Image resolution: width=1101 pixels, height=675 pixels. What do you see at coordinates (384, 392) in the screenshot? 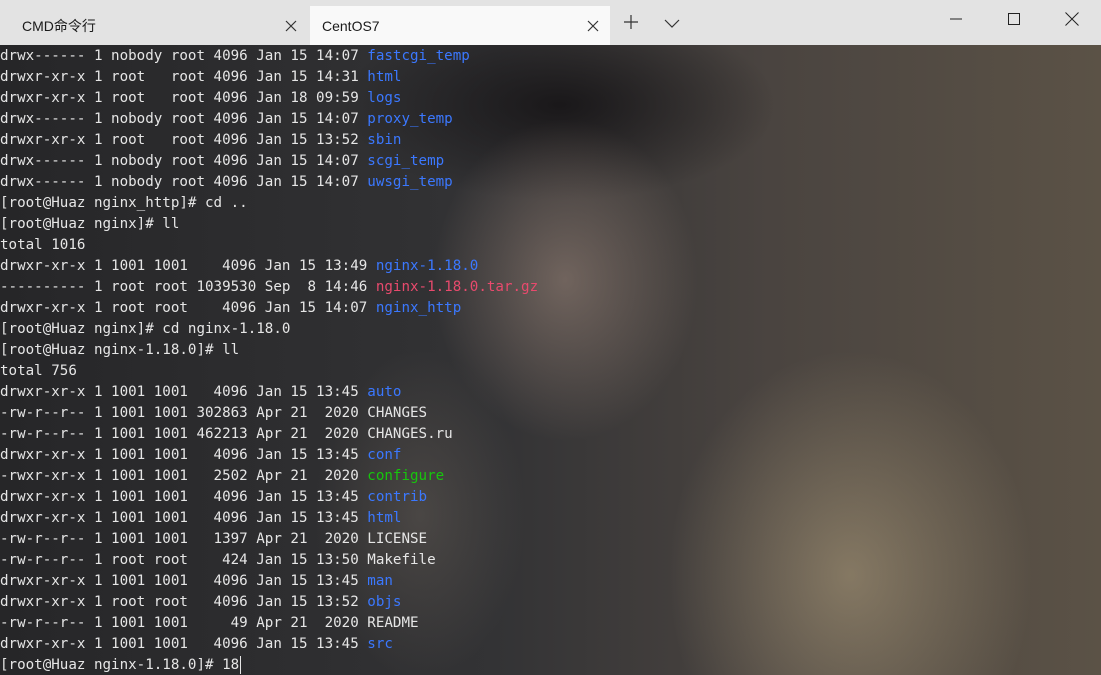
I see `file-name: auto` at bounding box center [384, 392].